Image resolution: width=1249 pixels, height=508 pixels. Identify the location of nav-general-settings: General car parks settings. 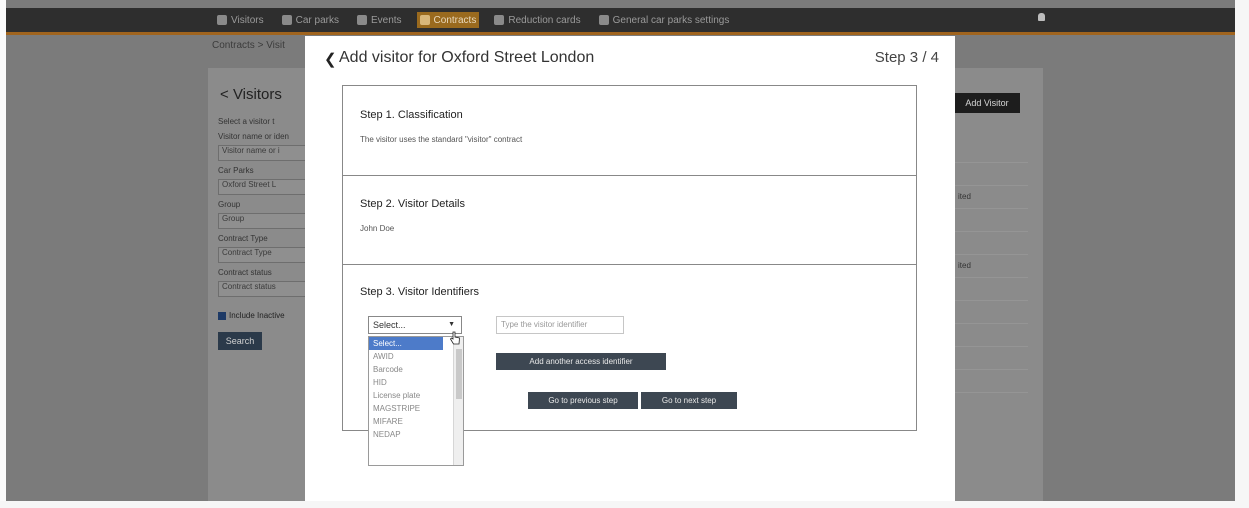
(664, 20).